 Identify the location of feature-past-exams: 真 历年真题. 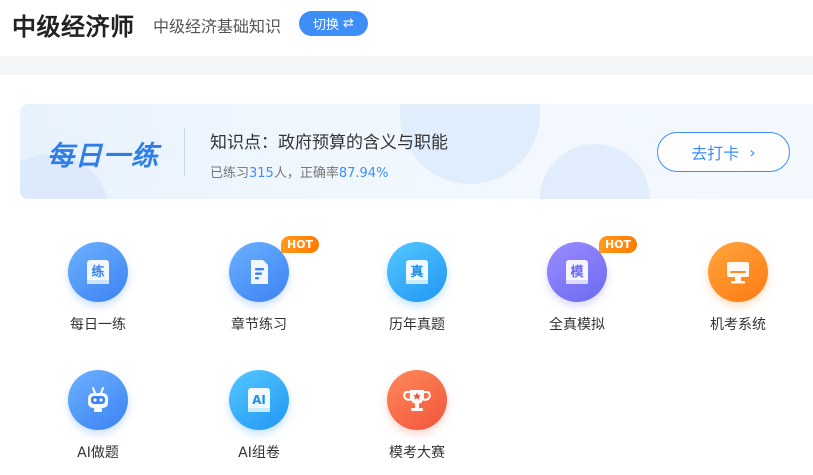
(417, 292).